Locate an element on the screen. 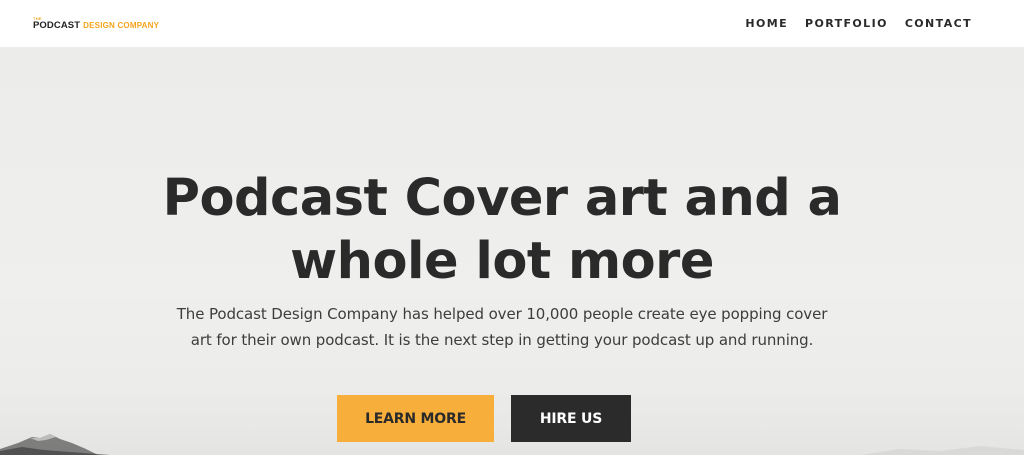 This screenshot has width=1024, height=455. logo-wordmark: PODCAST DESIGN COMPANY is located at coordinates (96, 26).